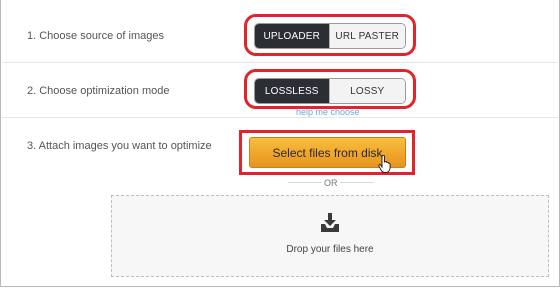 The width and height of the screenshot is (560, 288). I want to click on download-tray-icon, so click(330, 222).